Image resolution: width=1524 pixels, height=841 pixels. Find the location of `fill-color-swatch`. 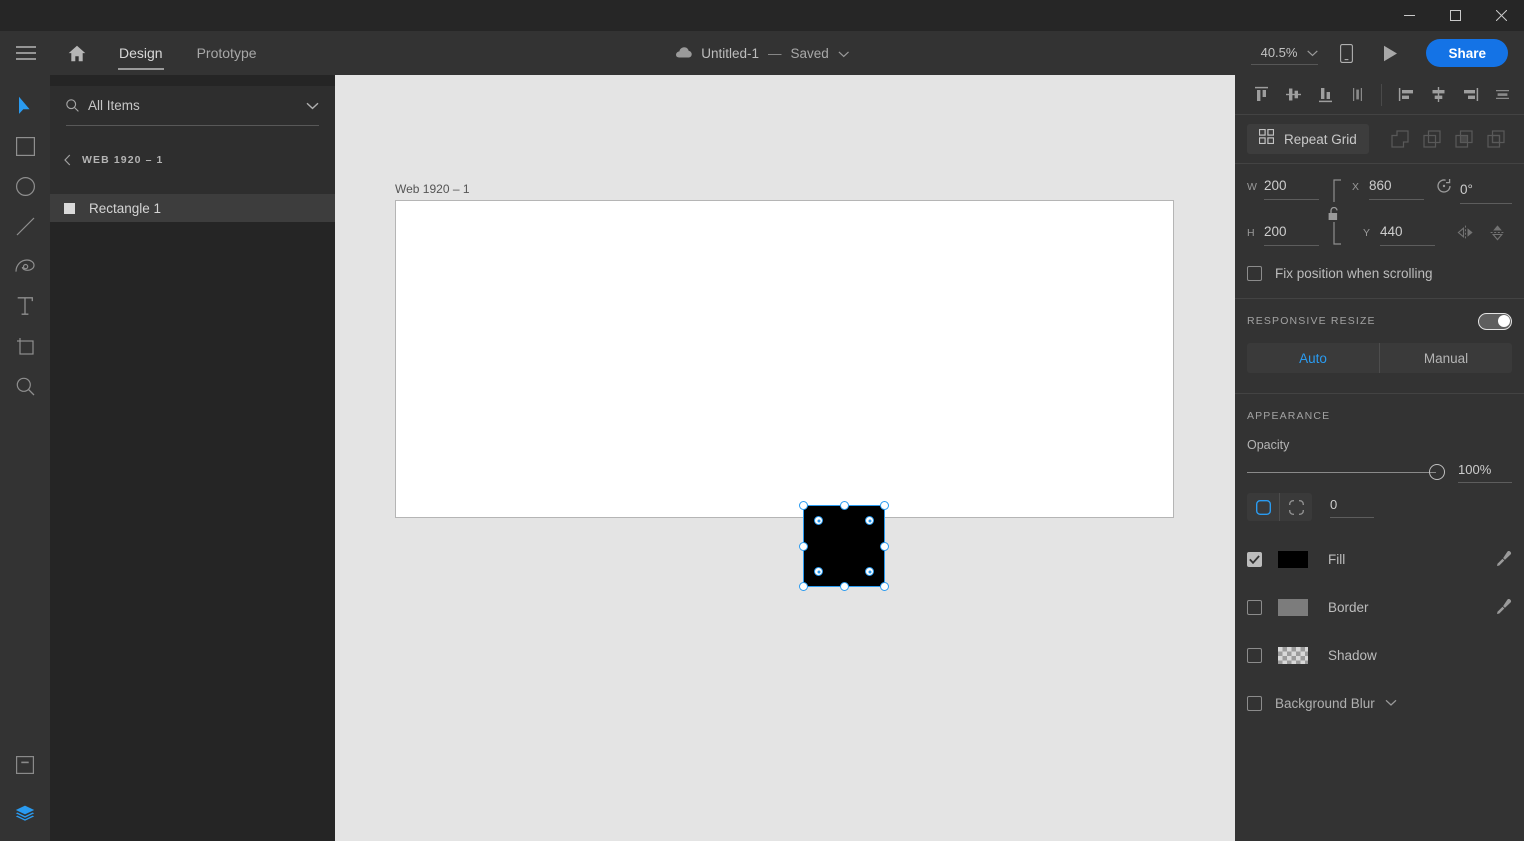

fill-color-swatch is located at coordinates (1293, 559).